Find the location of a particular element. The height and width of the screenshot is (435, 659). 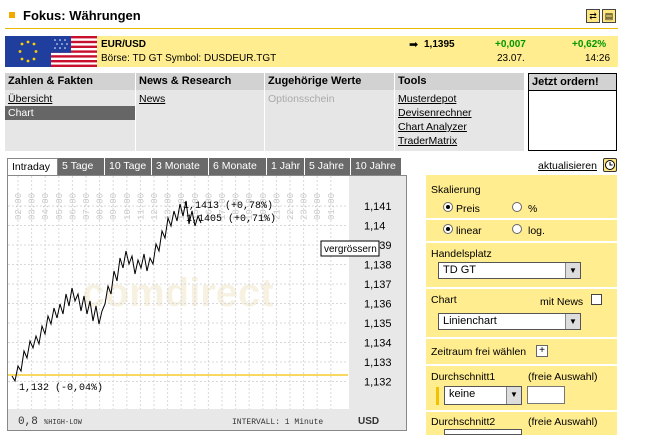

eur-usd-flag-icon is located at coordinates (51, 51).